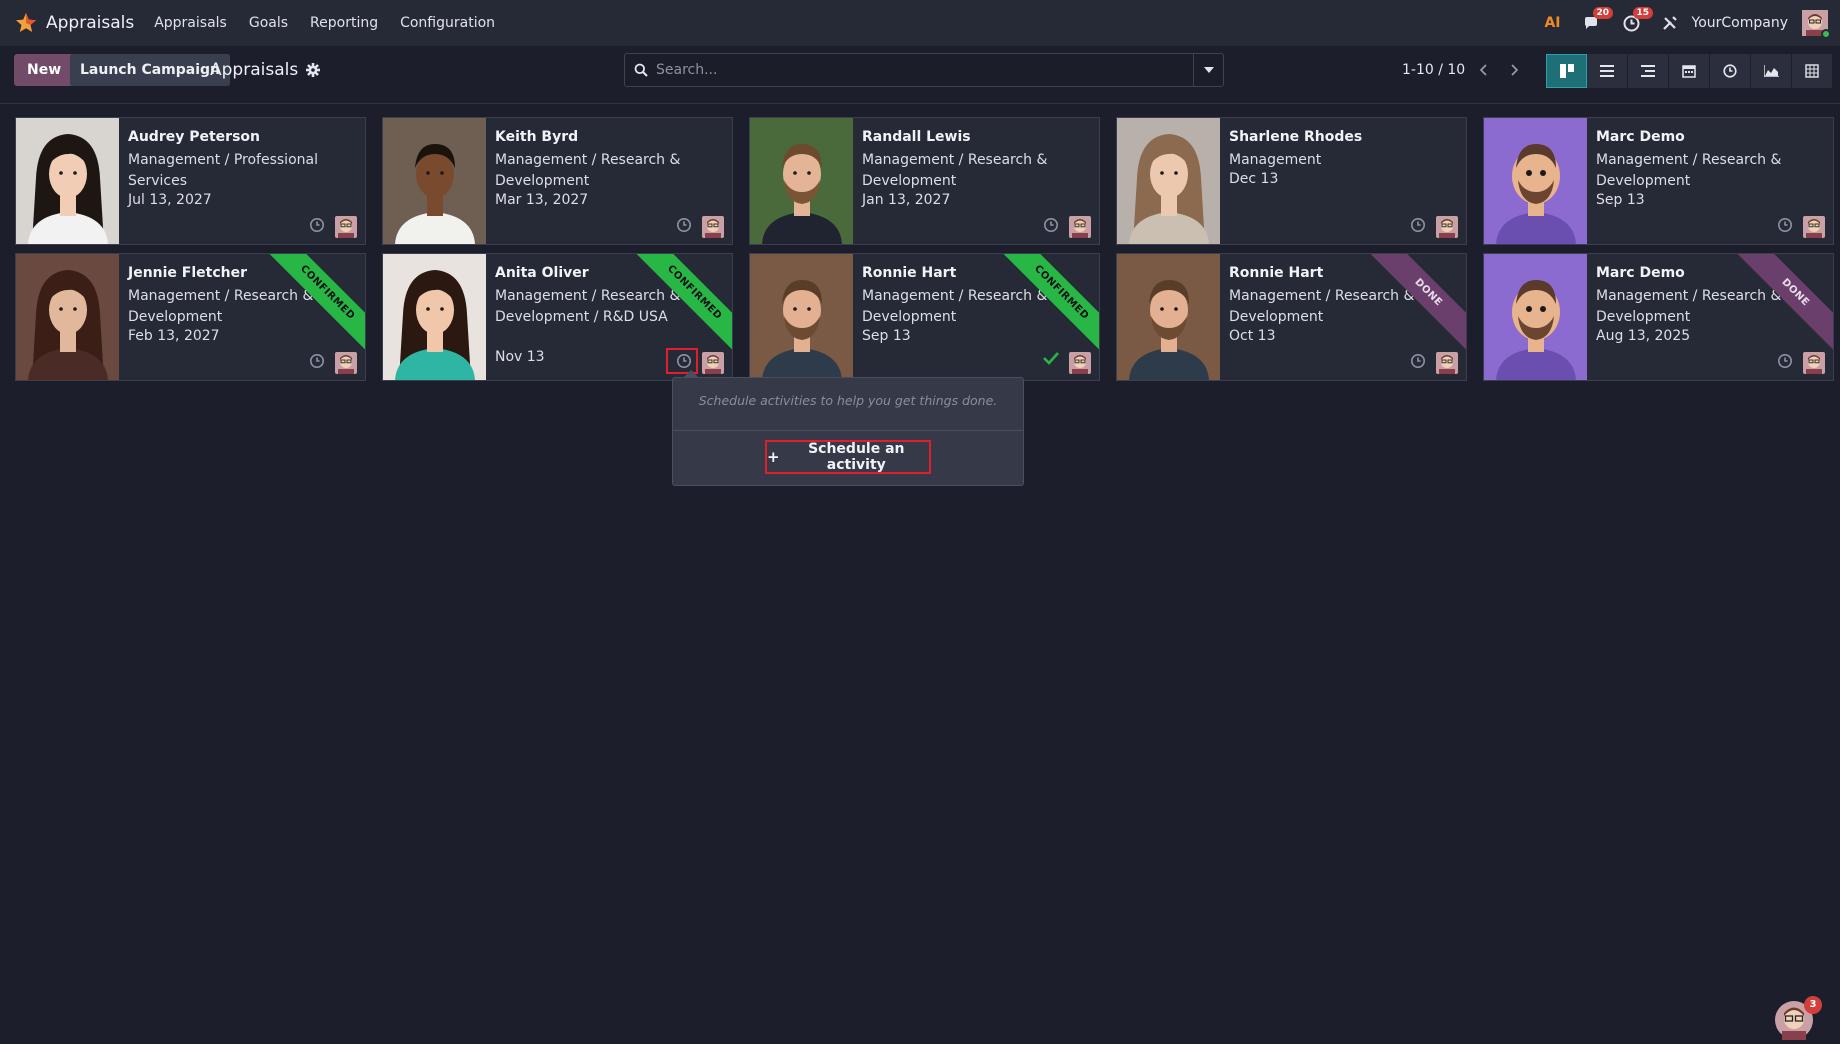  What do you see at coordinates (188, 273) in the screenshot?
I see `employee-name: Jennie Fletcher` at bounding box center [188, 273].